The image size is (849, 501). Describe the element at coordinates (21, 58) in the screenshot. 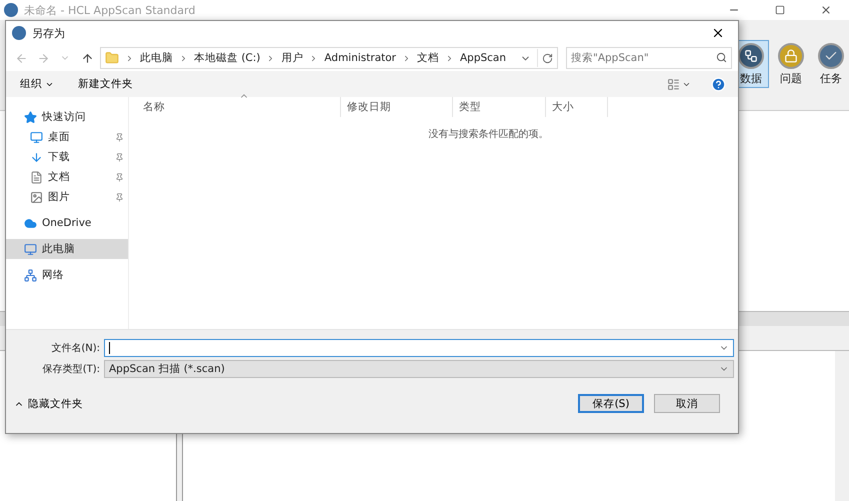

I see `back-arrow-icon` at that location.